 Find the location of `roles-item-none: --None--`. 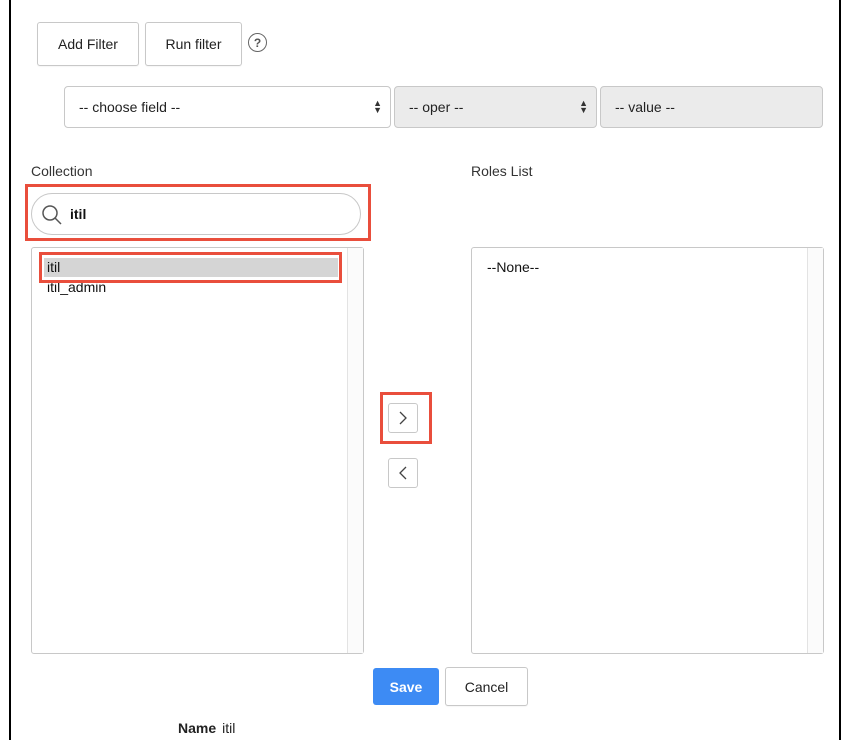

roles-item-none: --None-- is located at coordinates (513, 267).